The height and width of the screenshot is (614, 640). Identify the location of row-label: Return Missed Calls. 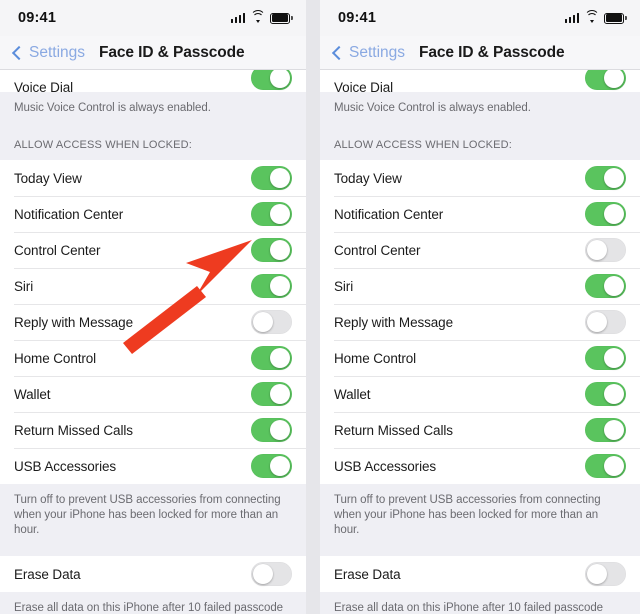
(73, 430).